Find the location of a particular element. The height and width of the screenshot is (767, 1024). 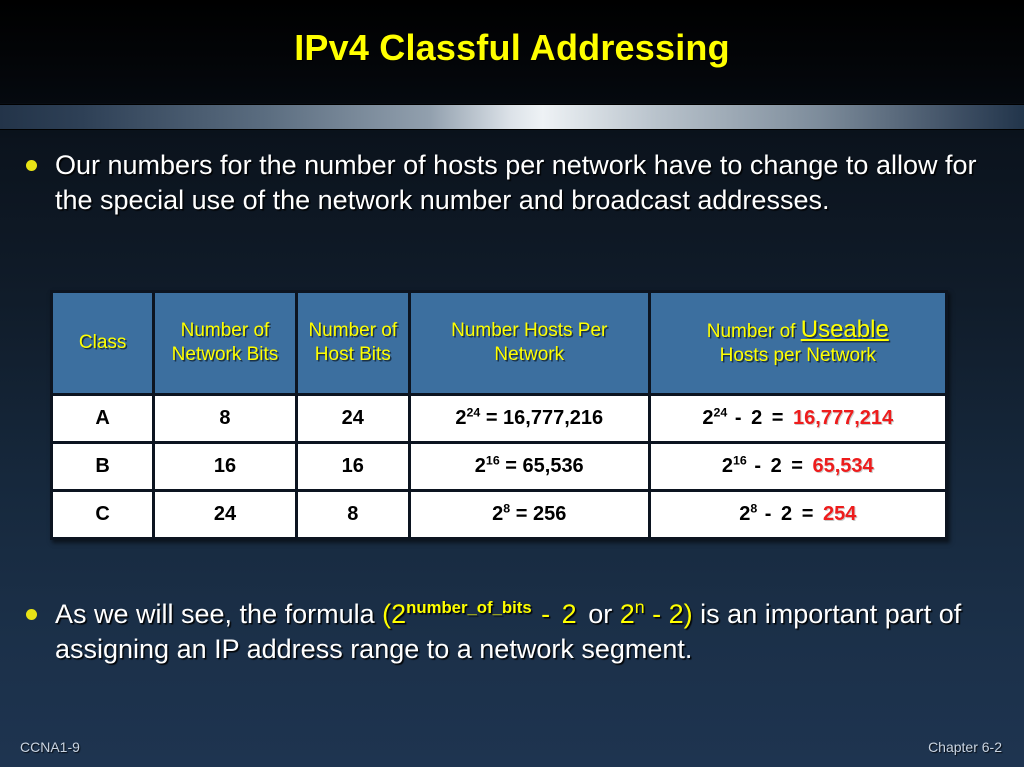

cell-hosts-per-network: 28 = 256 is located at coordinates (529, 514).